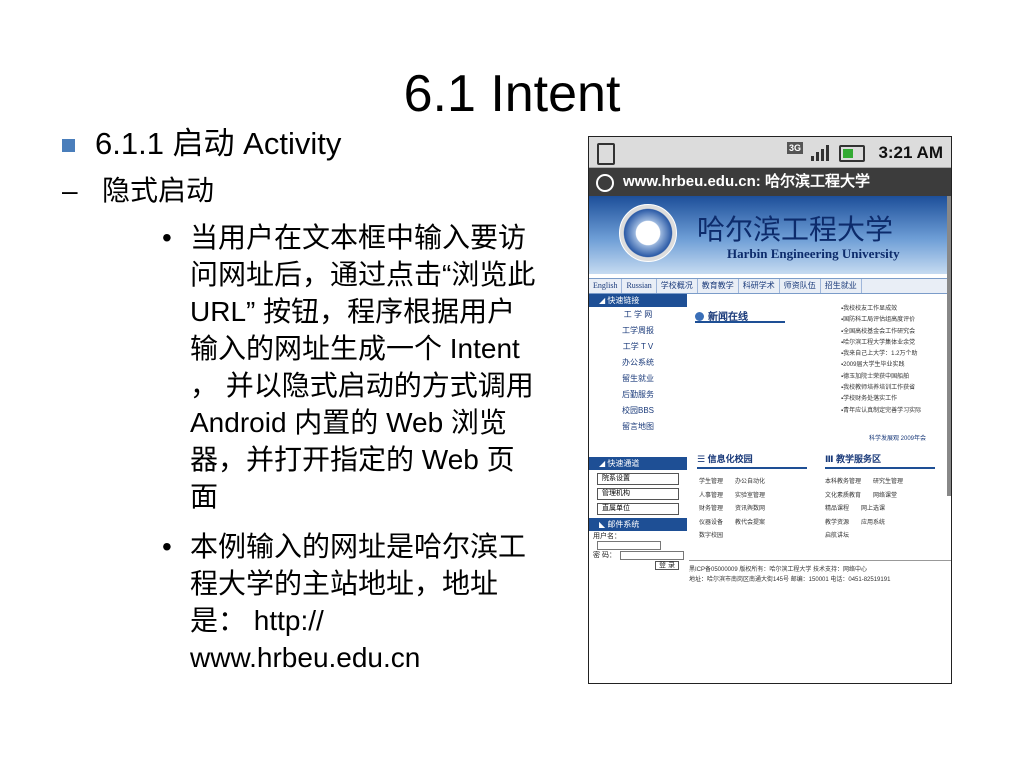 The height and width of the screenshot is (768, 1024). I want to click on left-link: 工学周报, so click(638, 331).